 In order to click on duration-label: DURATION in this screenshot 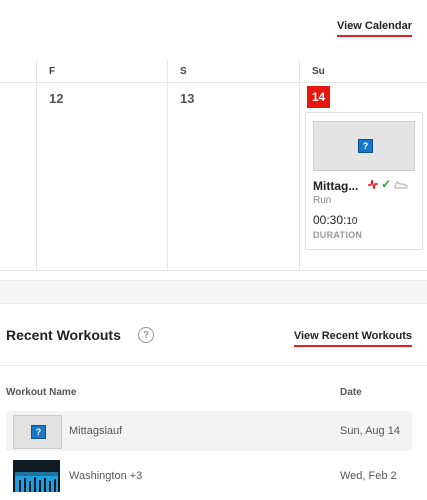, I will do `click(338, 235)`.